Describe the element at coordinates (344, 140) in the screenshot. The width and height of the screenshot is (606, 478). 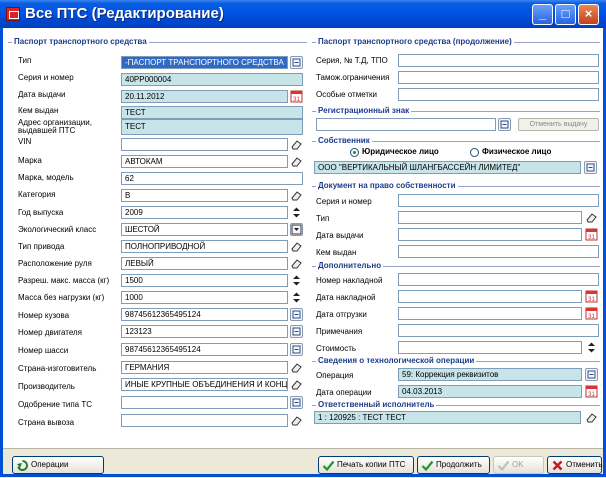
I see `owner-group-header: Собственник` at that location.